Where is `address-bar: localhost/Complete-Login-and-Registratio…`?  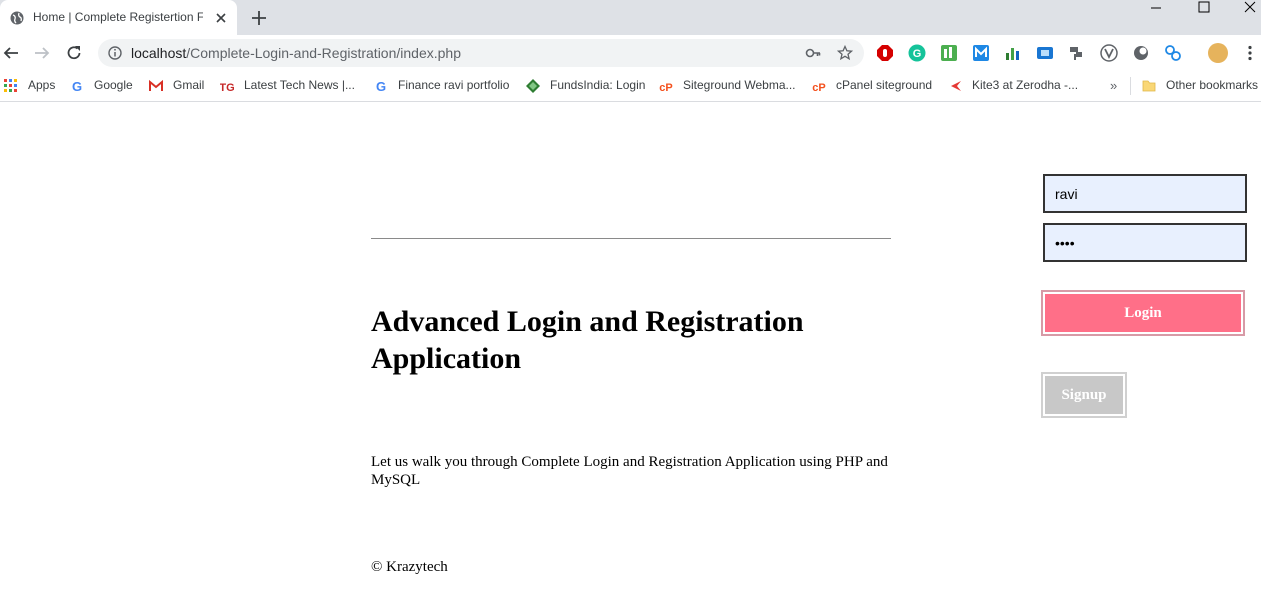
address-bar: localhost/Complete-Login-and-Registratio… is located at coordinates (481, 53).